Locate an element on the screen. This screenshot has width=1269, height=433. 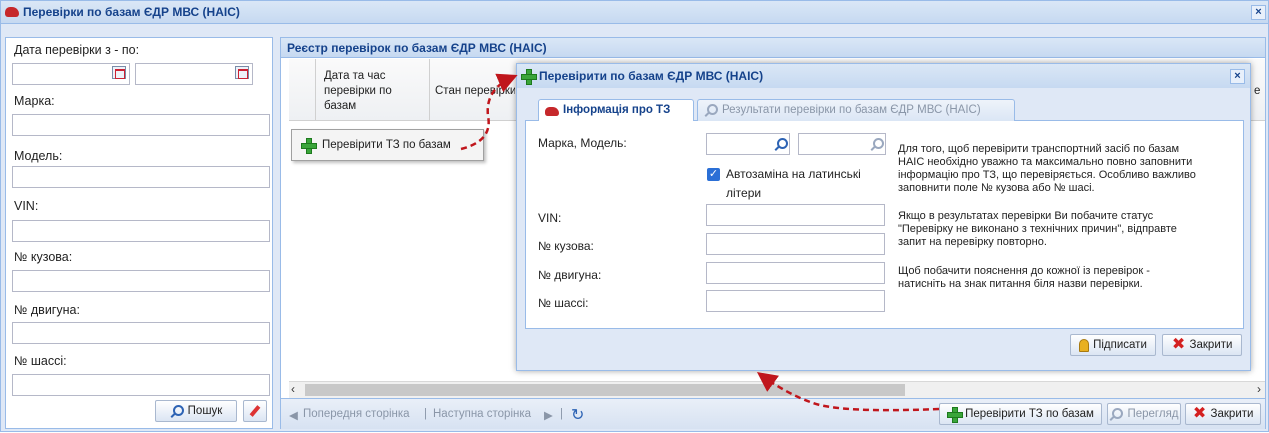
close-button-label: Закрити is located at coordinates (1232, 414).